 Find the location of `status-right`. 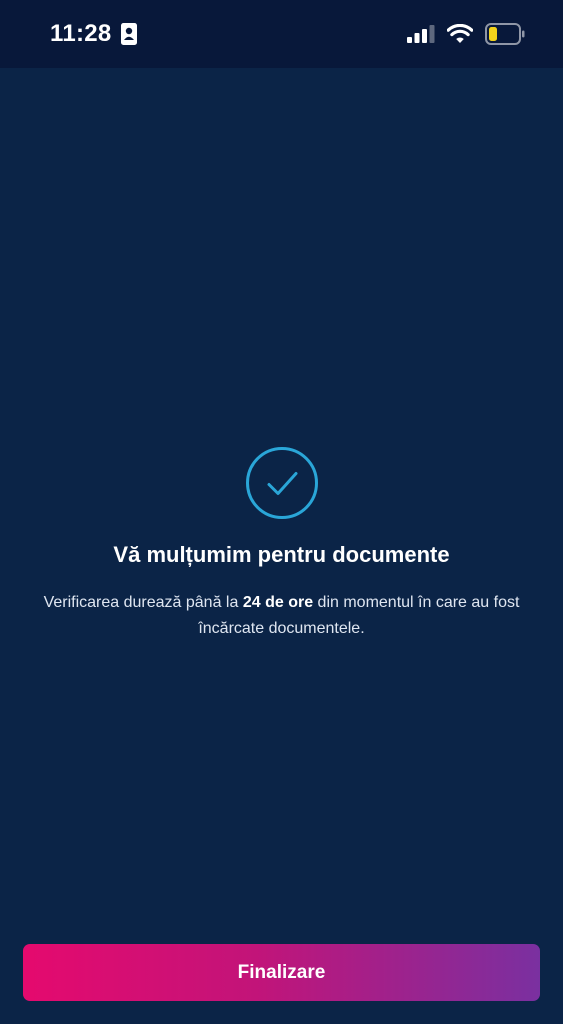

status-right is located at coordinates (466, 34).